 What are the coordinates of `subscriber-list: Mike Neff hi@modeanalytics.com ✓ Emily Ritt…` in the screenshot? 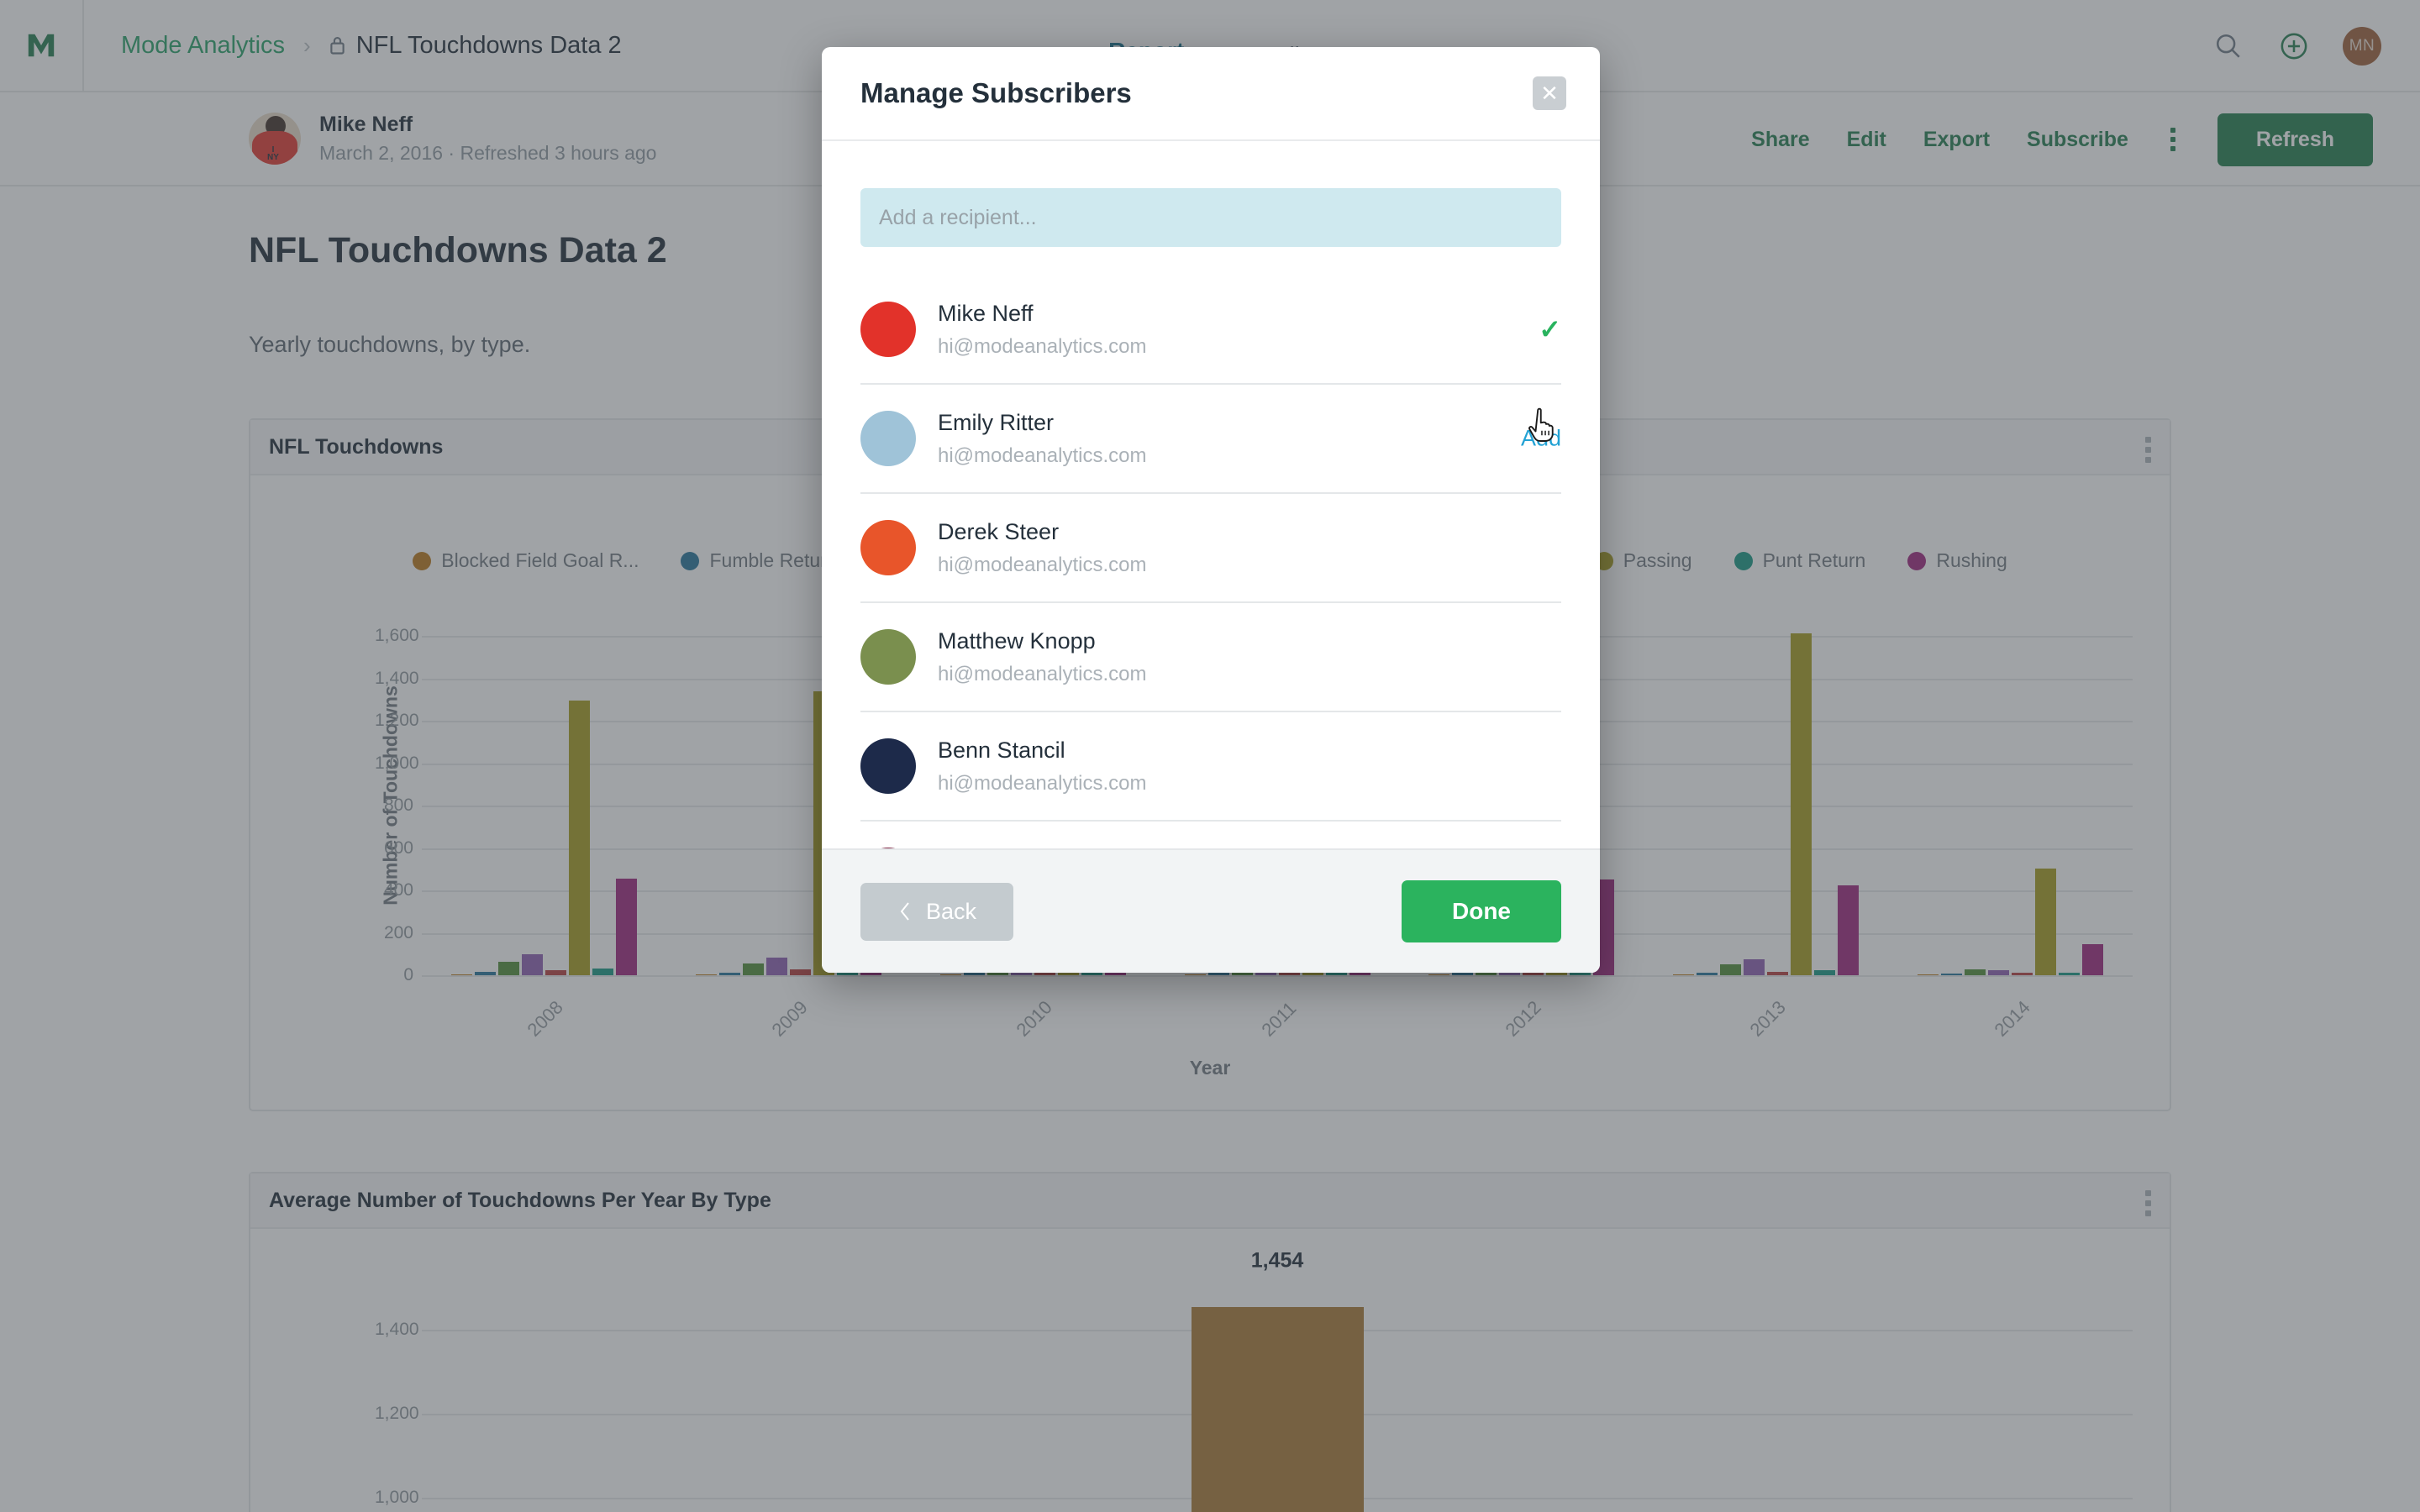 It's located at (1210, 562).